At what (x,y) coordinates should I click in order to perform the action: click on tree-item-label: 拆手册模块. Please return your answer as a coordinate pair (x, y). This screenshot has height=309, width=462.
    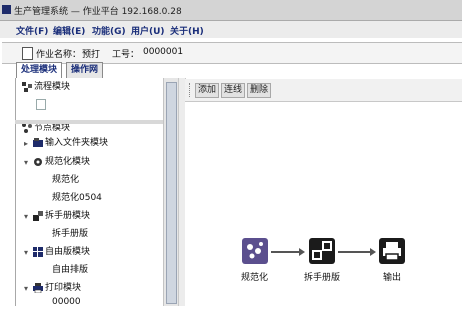
    Looking at the image, I should click on (68, 216).